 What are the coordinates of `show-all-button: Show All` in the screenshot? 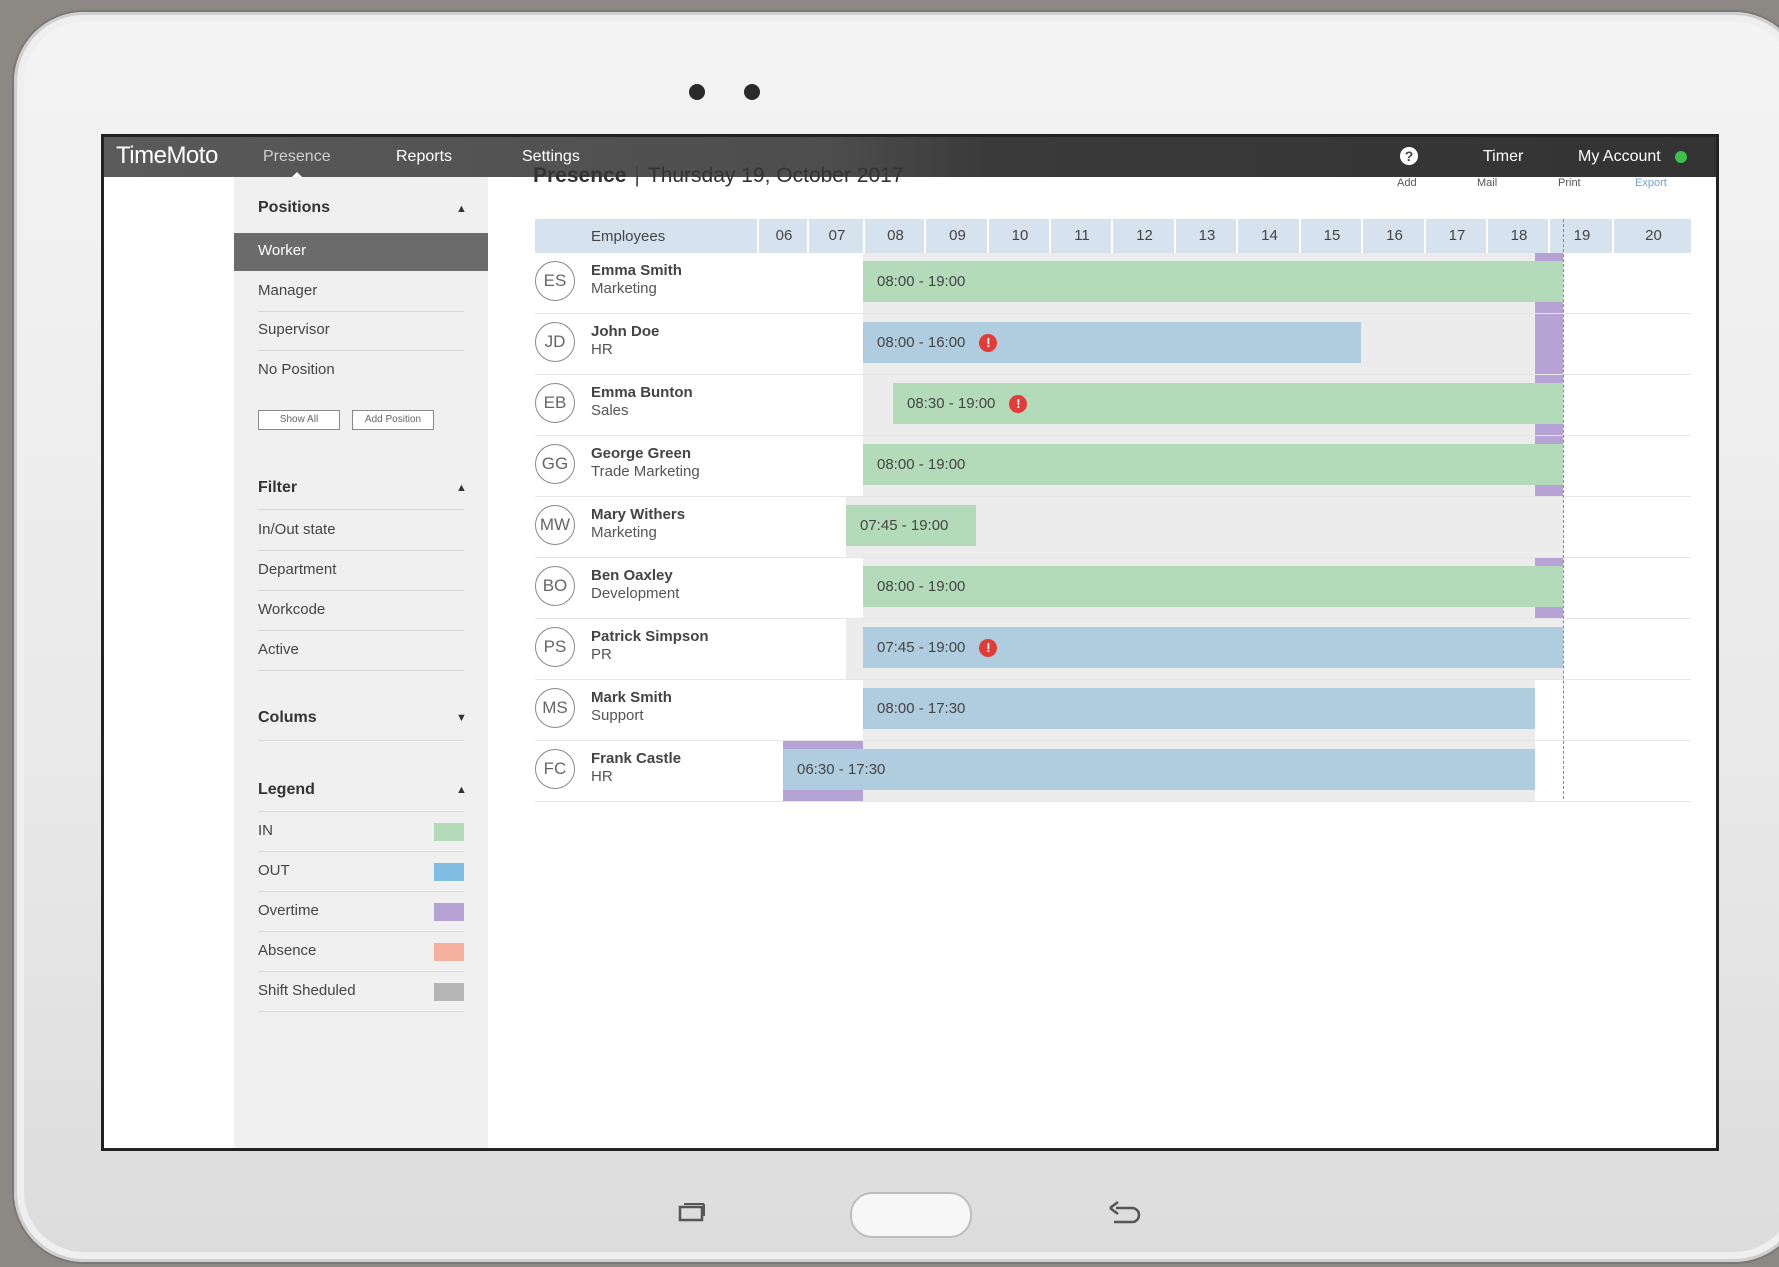 It's located at (299, 420).